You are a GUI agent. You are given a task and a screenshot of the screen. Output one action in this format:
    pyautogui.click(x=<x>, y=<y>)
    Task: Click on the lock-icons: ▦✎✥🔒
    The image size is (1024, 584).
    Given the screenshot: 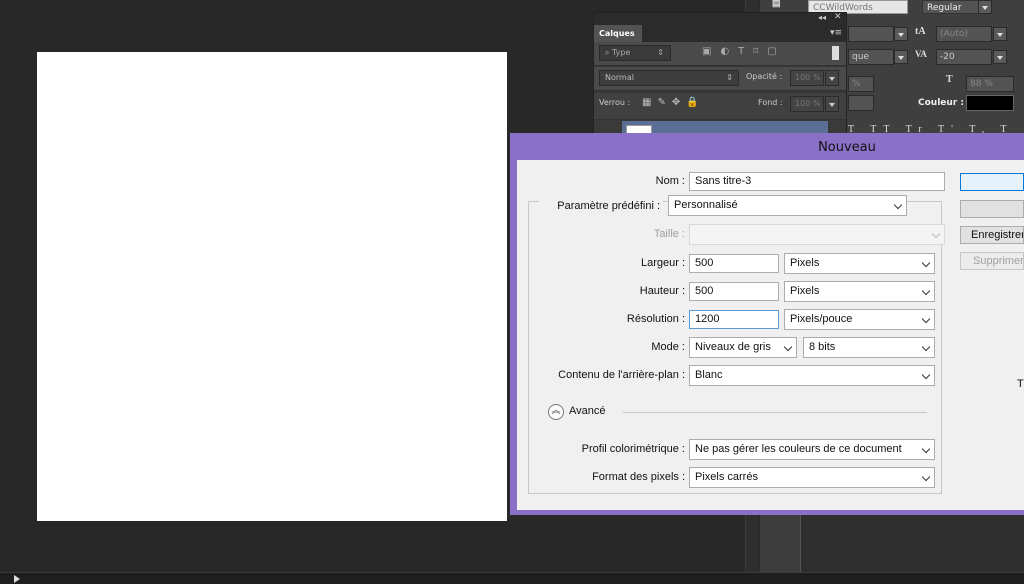 What is the action you would take?
    pyautogui.click(x=673, y=102)
    